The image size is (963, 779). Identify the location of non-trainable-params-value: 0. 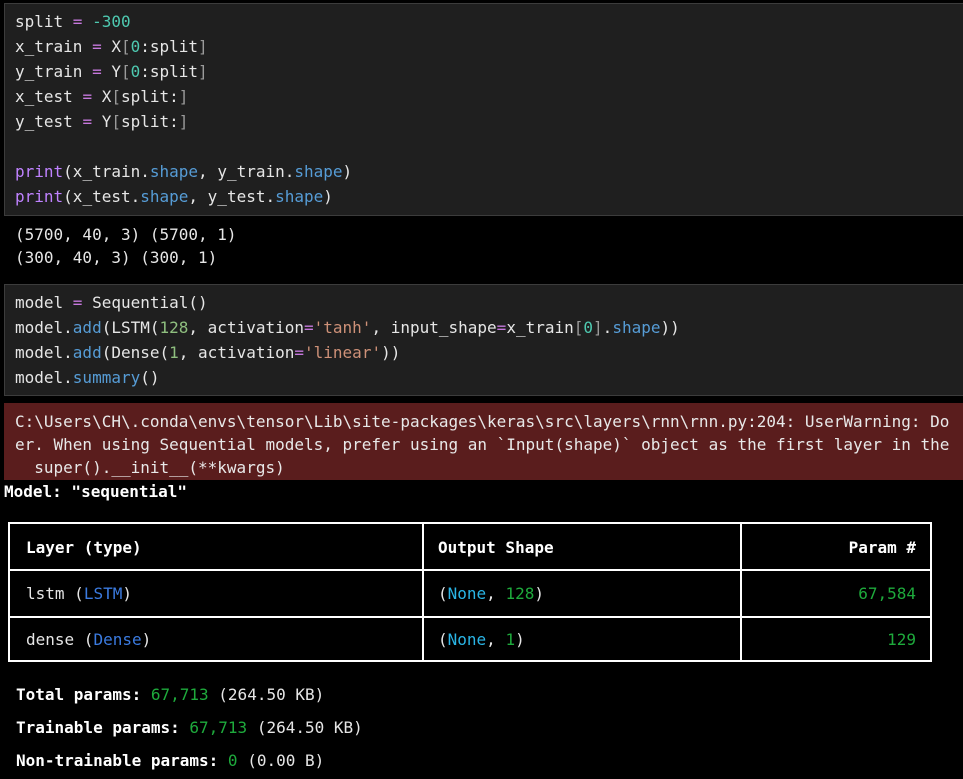
(232, 760).